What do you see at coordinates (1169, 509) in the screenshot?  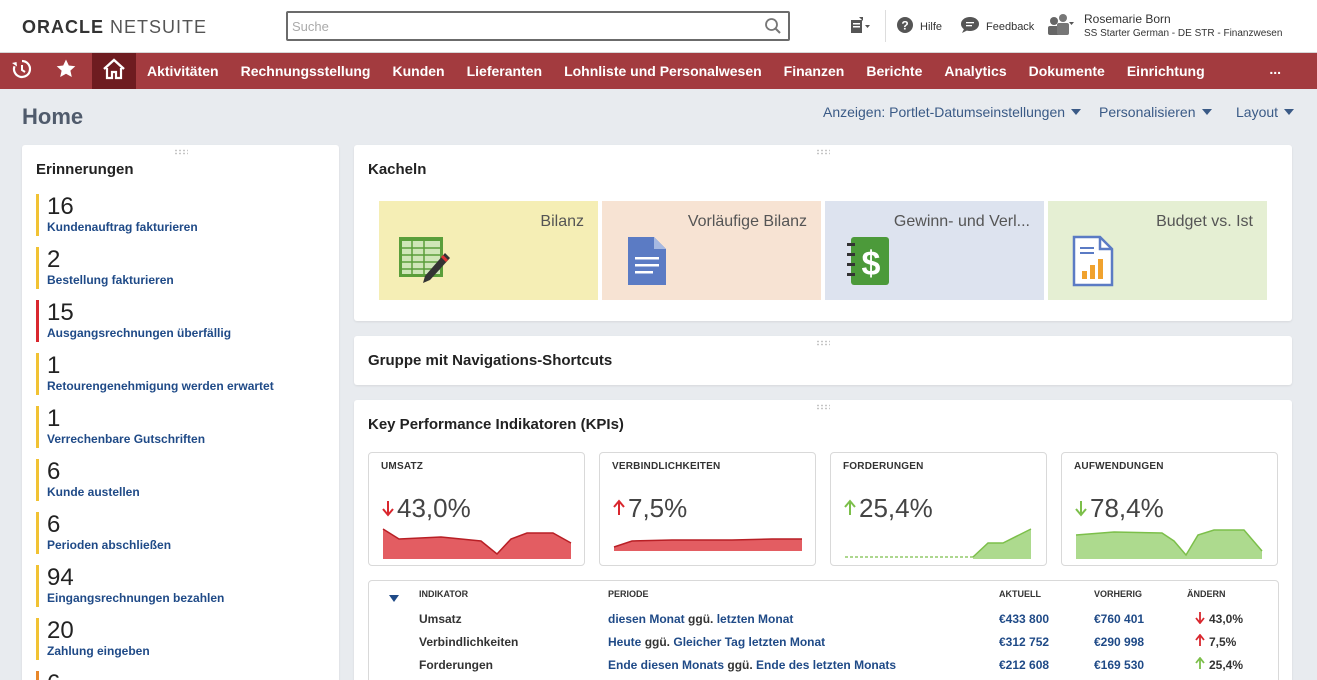 I see `kpi-card-aufwendungen: AUFWENDUNGEN 78,4%` at bounding box center [1169, 509].